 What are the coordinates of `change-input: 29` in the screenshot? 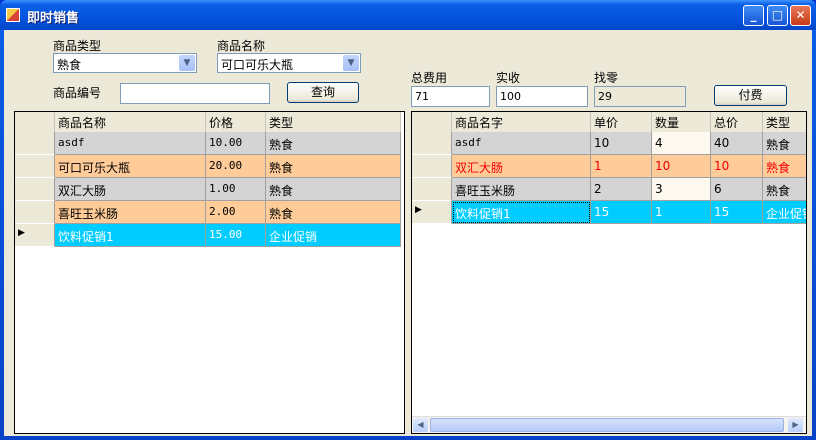 It's located at (640, 96).